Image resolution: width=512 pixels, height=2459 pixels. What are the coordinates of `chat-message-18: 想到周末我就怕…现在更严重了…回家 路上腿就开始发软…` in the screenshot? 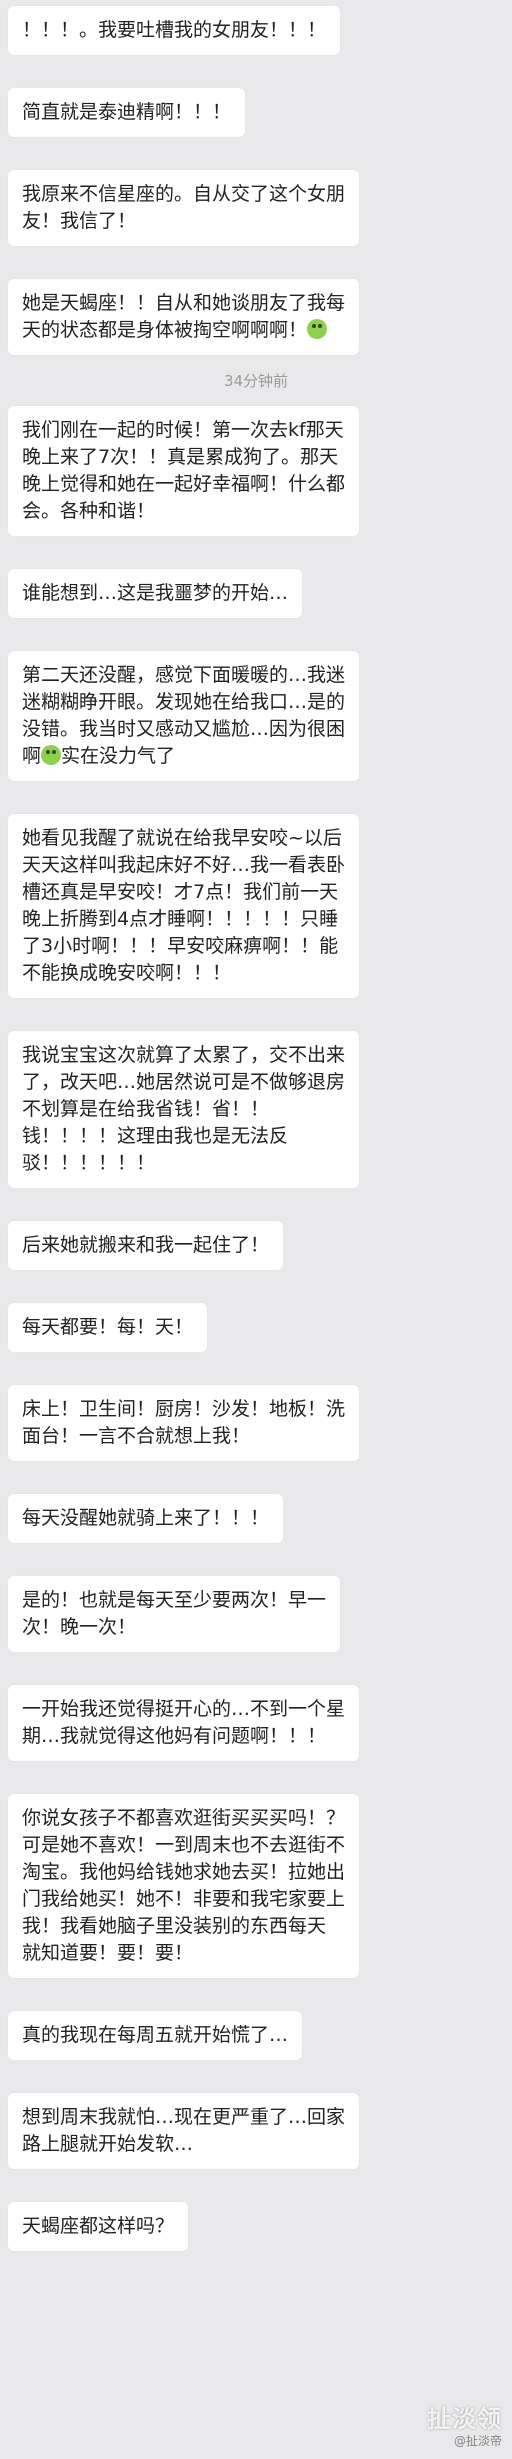 It's located at (184, 2131).